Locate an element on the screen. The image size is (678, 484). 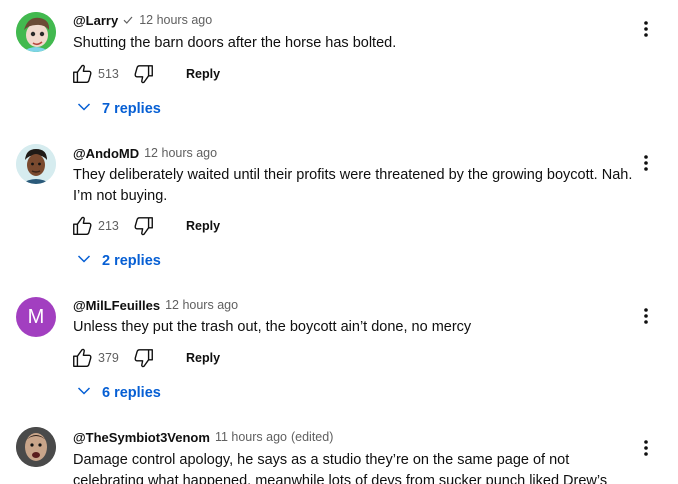
comment-header: @MilLFeuilles 12 hours ago is located at coordinates (155, 305).